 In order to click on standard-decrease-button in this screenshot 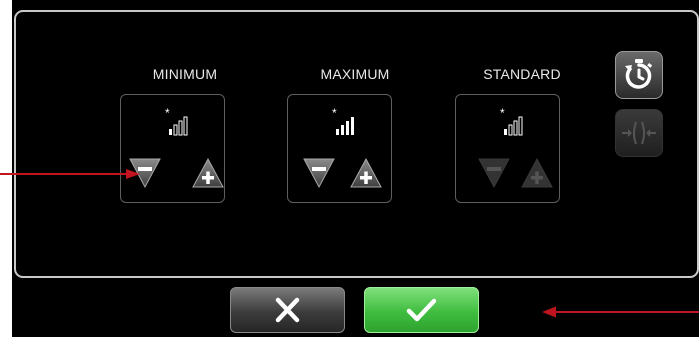, I will do `click(494, 173)`.